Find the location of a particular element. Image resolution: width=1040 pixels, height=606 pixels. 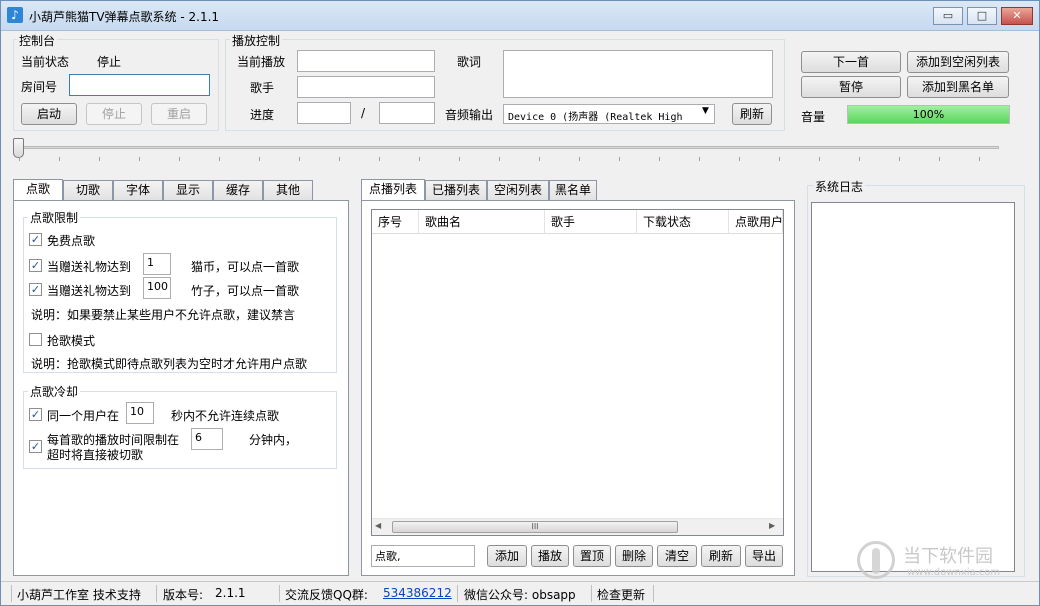

system-log-box is located at coordinates (913, 387).